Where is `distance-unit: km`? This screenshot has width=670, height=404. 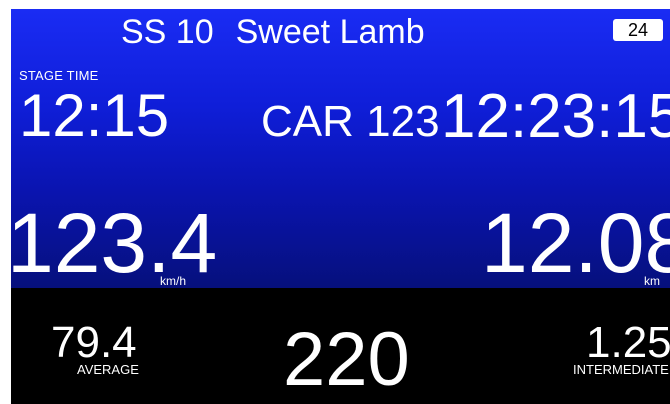 distance-unit: km is located at coordinates (652, 281).